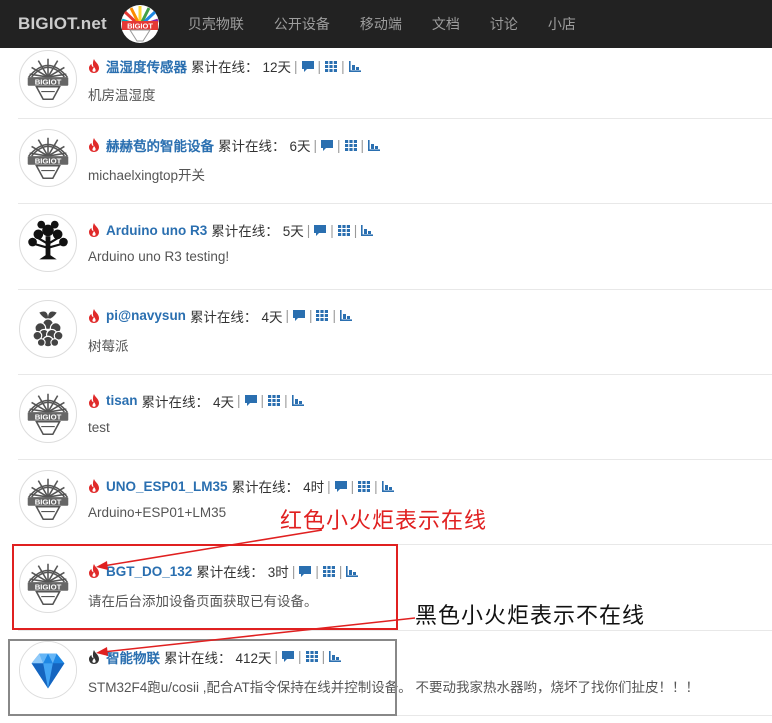 The height and width of the screenshot is (723, 772). Describe the element at coordinates (530, 616) in the screenshot. I see `offline-annotation: 黑色小火炬表示不在线` at that location.